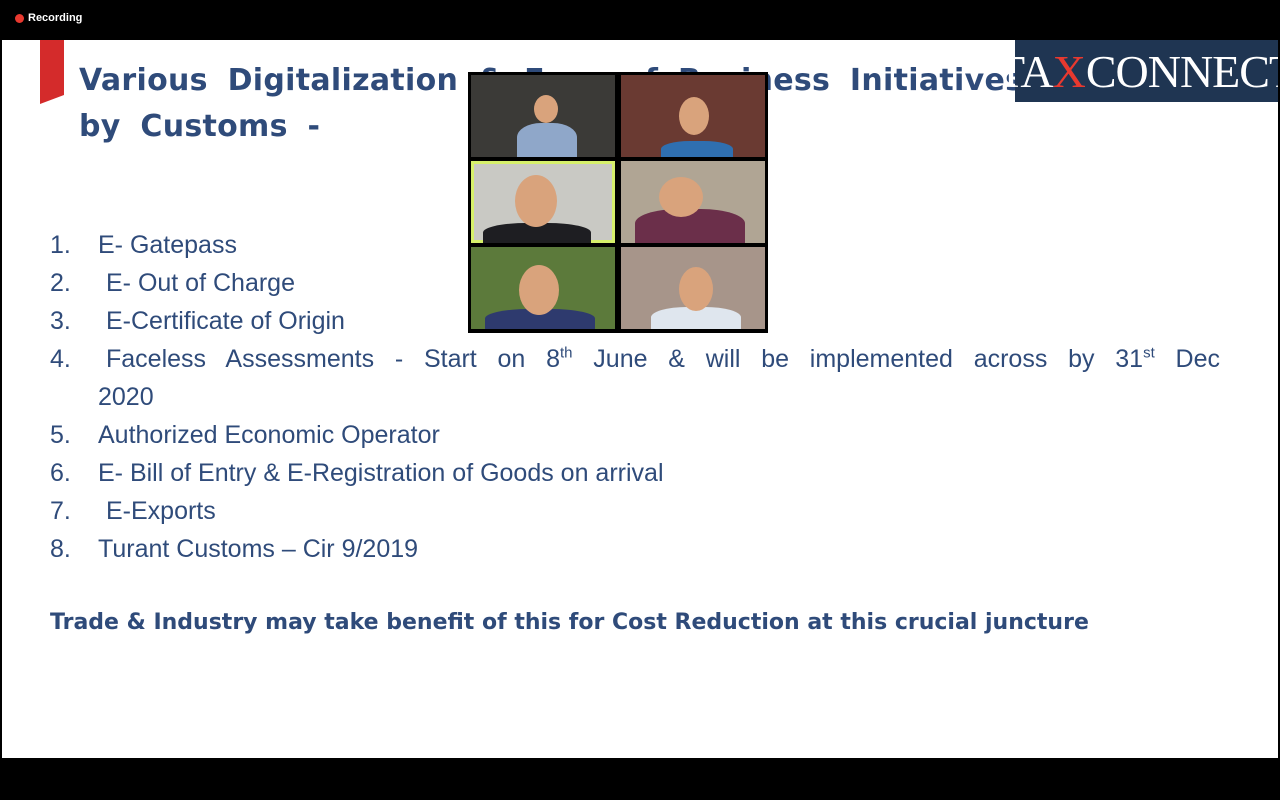 Image resolution: width=1280 pixels, height=800 pixels. What do you see at coordinates (333, 359) in the screenshot?
I see `item-text-a: Faceless Assessments - Start on 8` at bounding box center [333, 359].